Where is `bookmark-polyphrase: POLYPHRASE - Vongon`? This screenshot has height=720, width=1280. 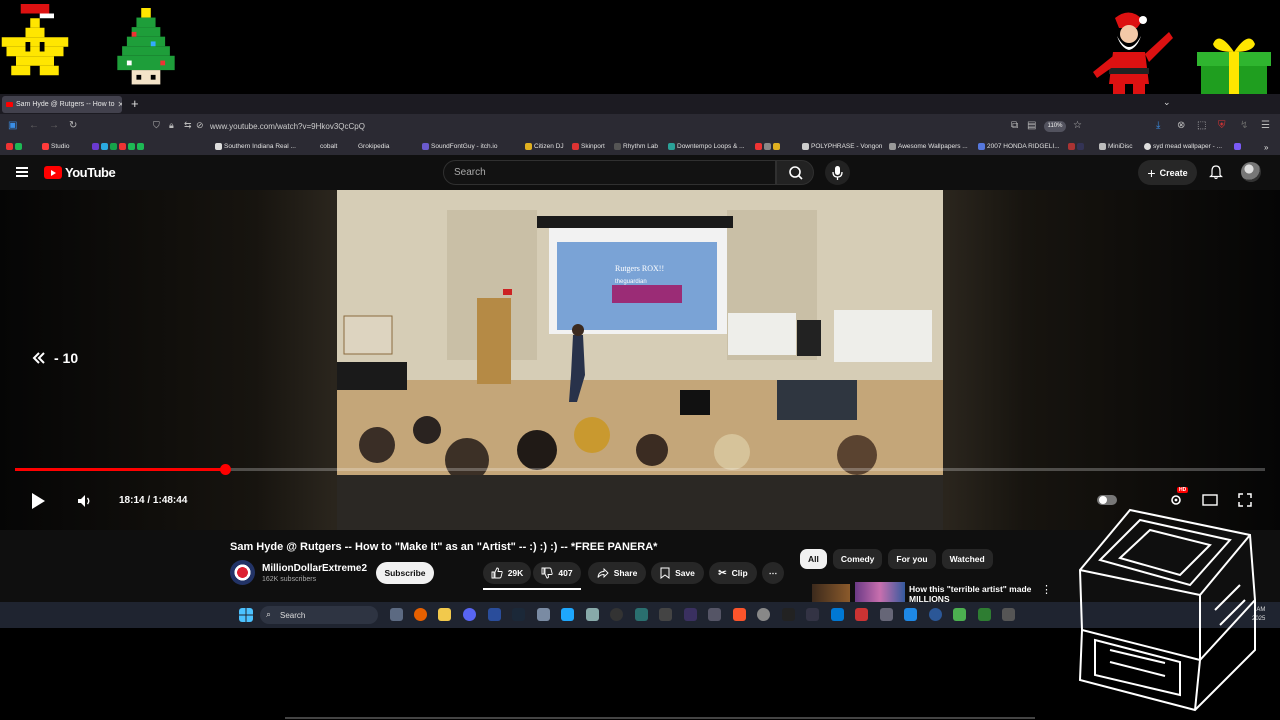 bookmark-polyphrase: POLYPHRASE - Vongon is located at coordinates (842, 146).